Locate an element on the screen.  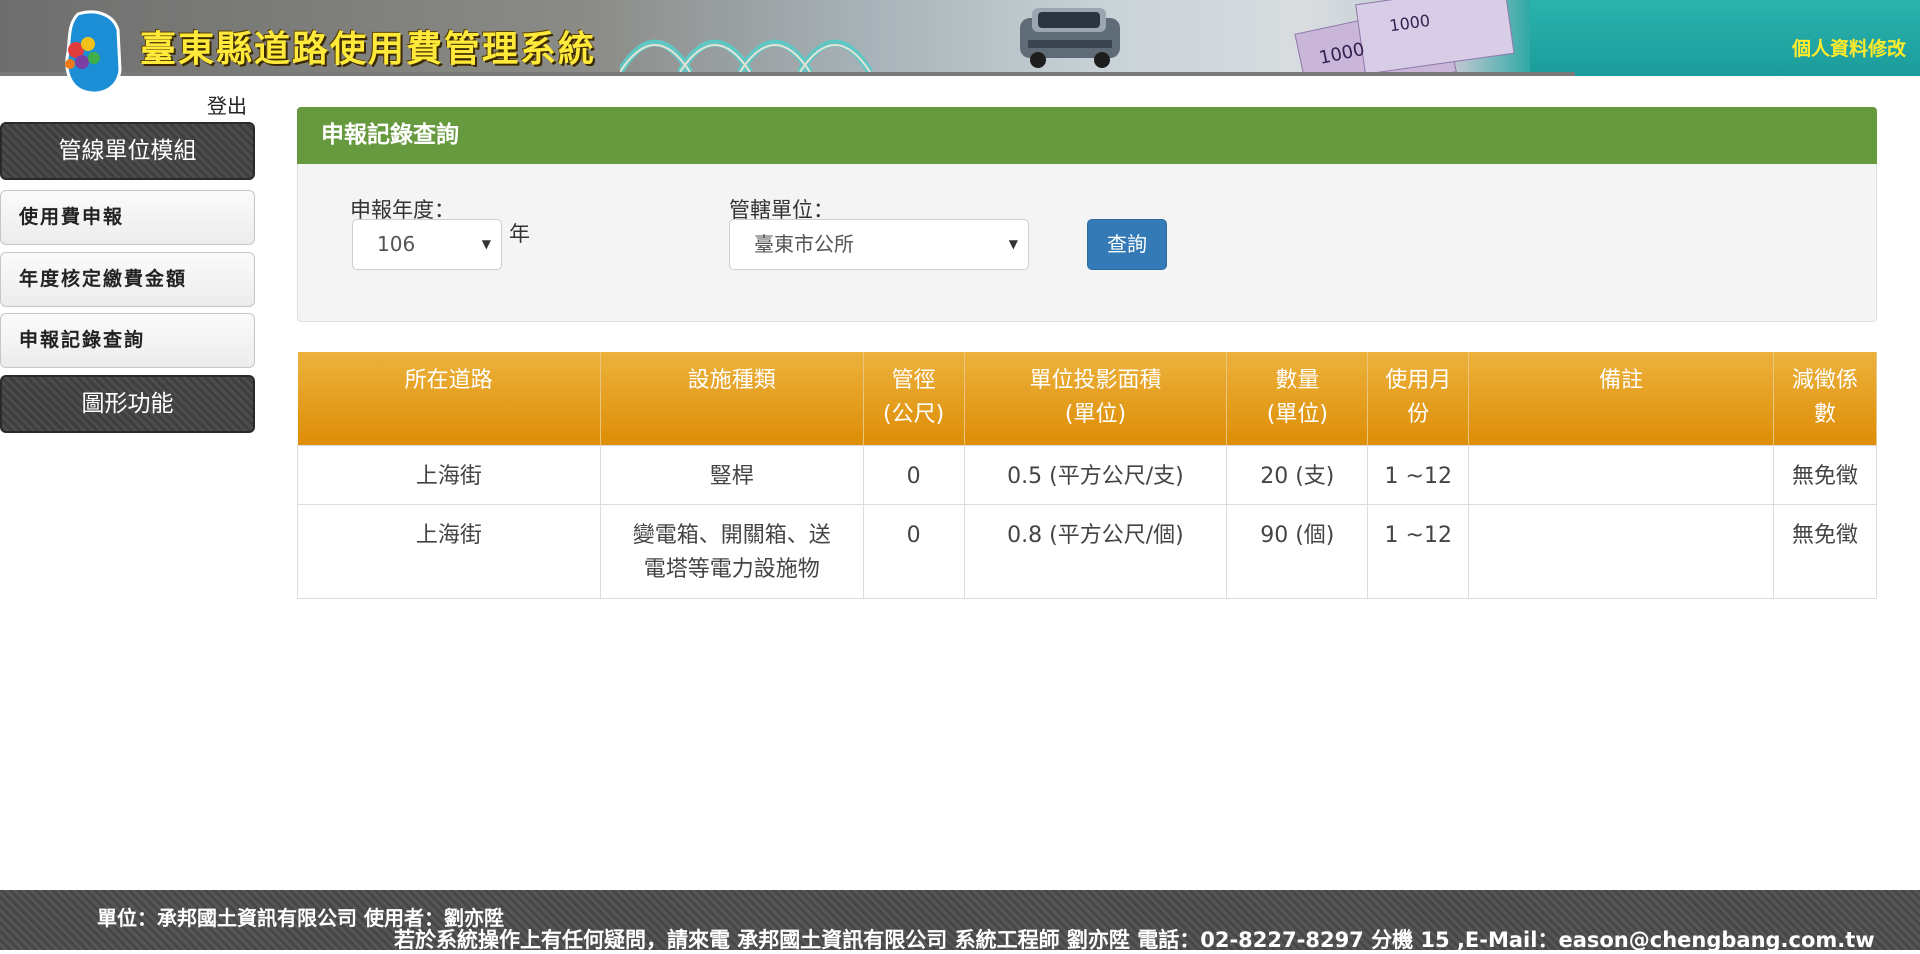
profile-edit-link: 個人資料修改 is located at coordinates (1849, 47).